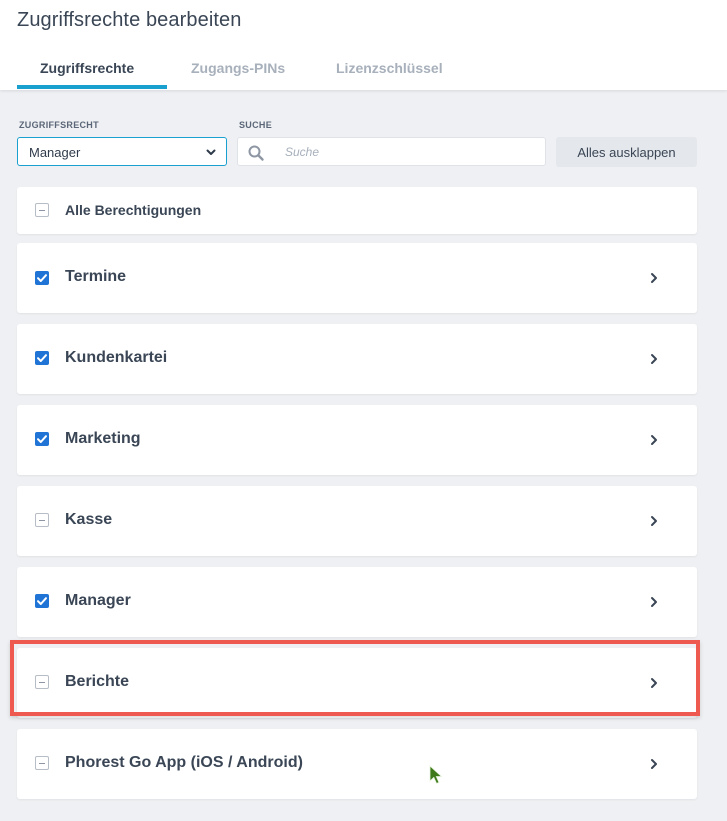  What do you see at coordinates (92, 87) in the screenshot?
I see `active-tab-indicator` at bounding box center [92, 87].